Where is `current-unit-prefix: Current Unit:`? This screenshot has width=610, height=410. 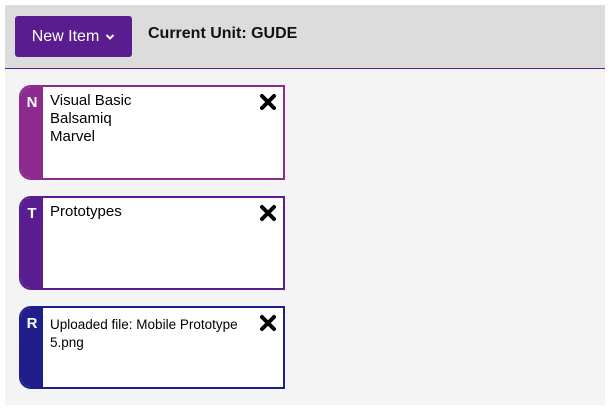
current-unit-prefix: Current Unit: is located at coordinates (200, 33).